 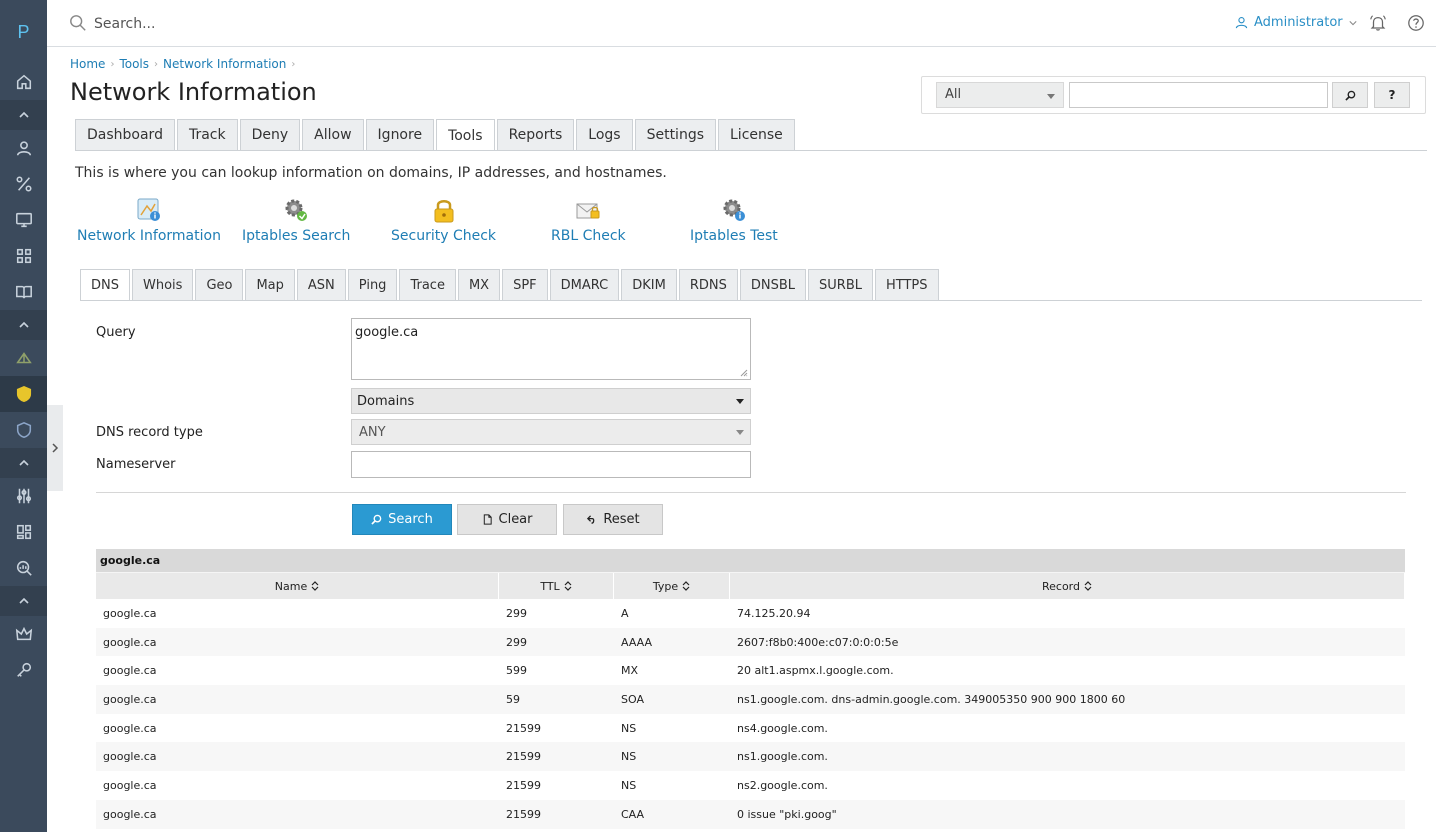 What do you see at coordinates (479, 284) in the screenshot?
I see `subtab-mx: MX` at bounding box center [479, 284].